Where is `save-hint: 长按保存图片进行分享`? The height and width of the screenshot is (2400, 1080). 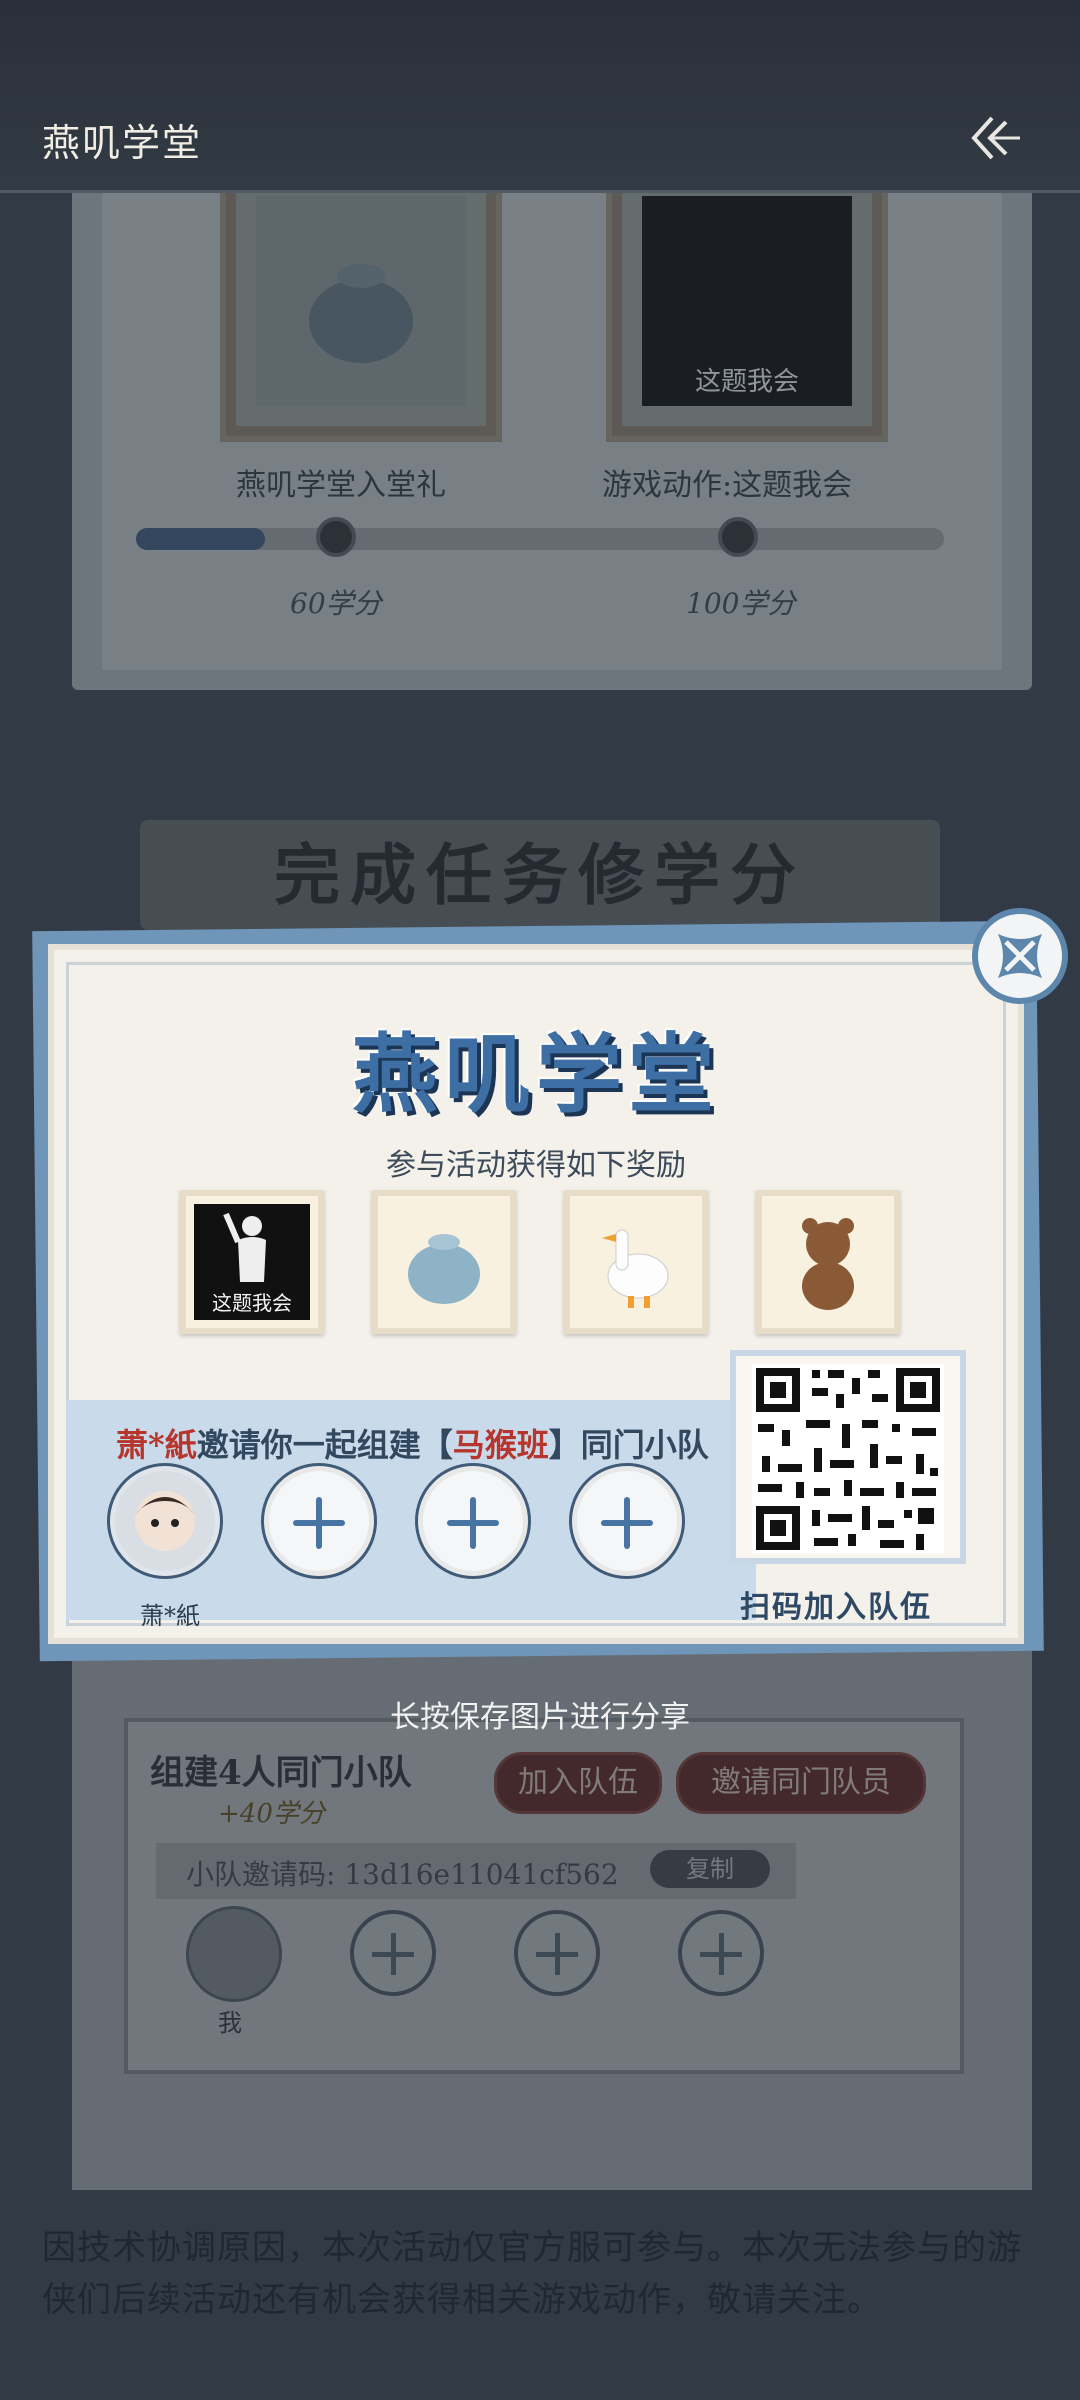 save-hint: 长按保存图片进行分享 is located at coordinates (540, 1717).